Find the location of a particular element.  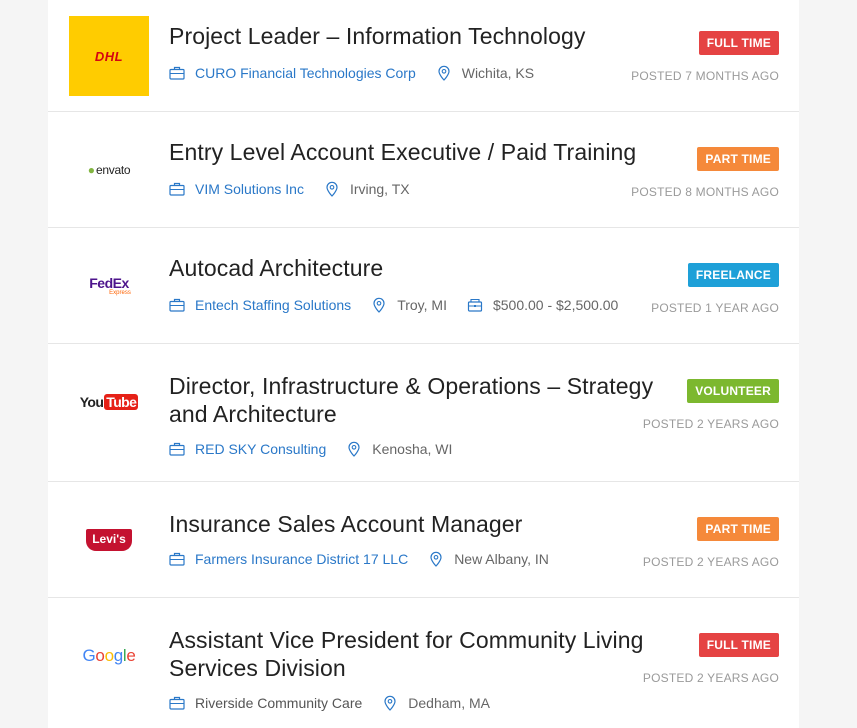

logo-text: DHL is located at coordinates (109, 56).